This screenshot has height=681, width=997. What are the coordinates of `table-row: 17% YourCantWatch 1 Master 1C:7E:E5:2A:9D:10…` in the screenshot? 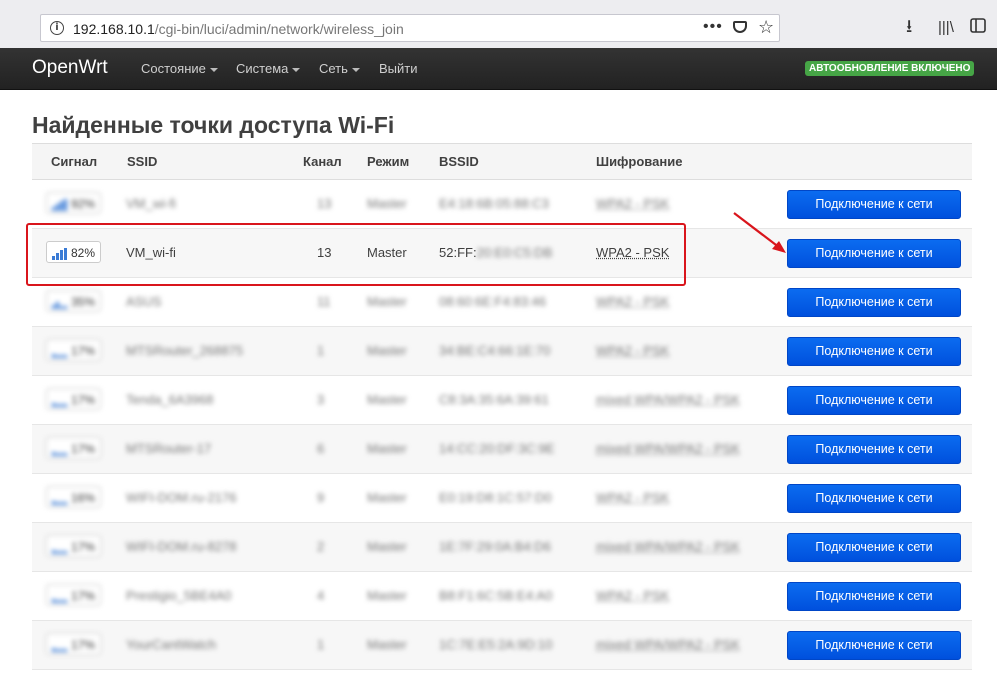 It's located at (502, 645).